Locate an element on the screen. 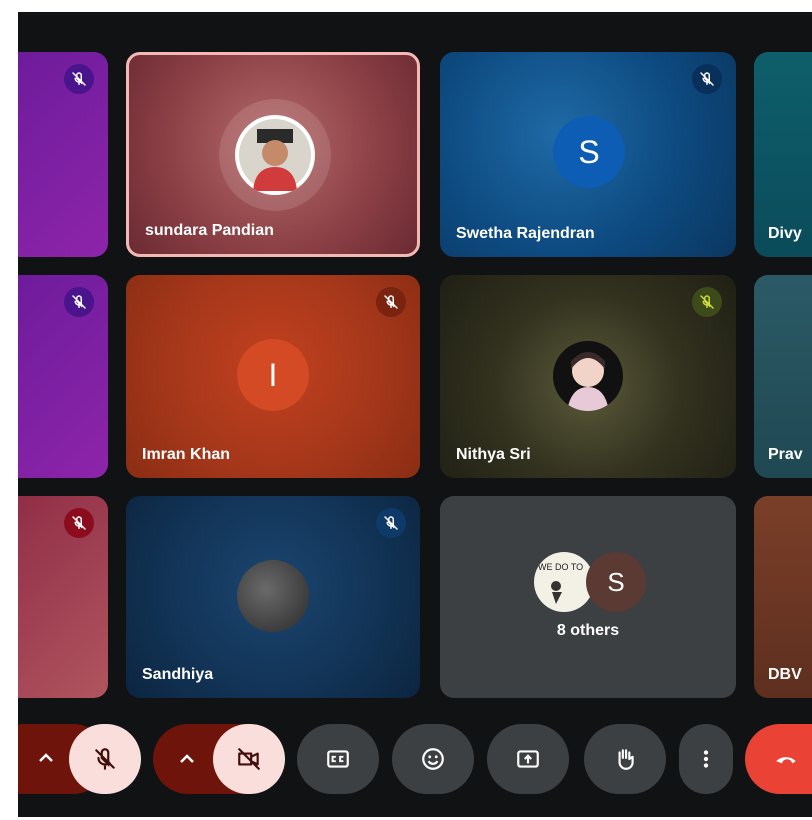 The height and width of the screenshot is (820, 812). participant-name: Swetha Rajendran is located at coordinates (525, 233).